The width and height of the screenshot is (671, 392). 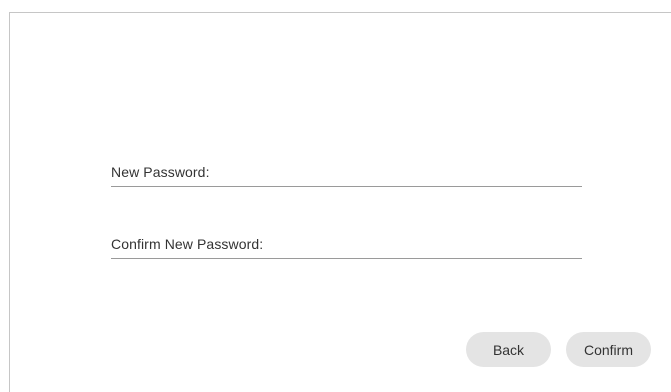 What do you see at coordinates (187, 244) in the screenshot?
I see `confirm-password-label: Confirm New Password:` at bounding box center [187, 244].